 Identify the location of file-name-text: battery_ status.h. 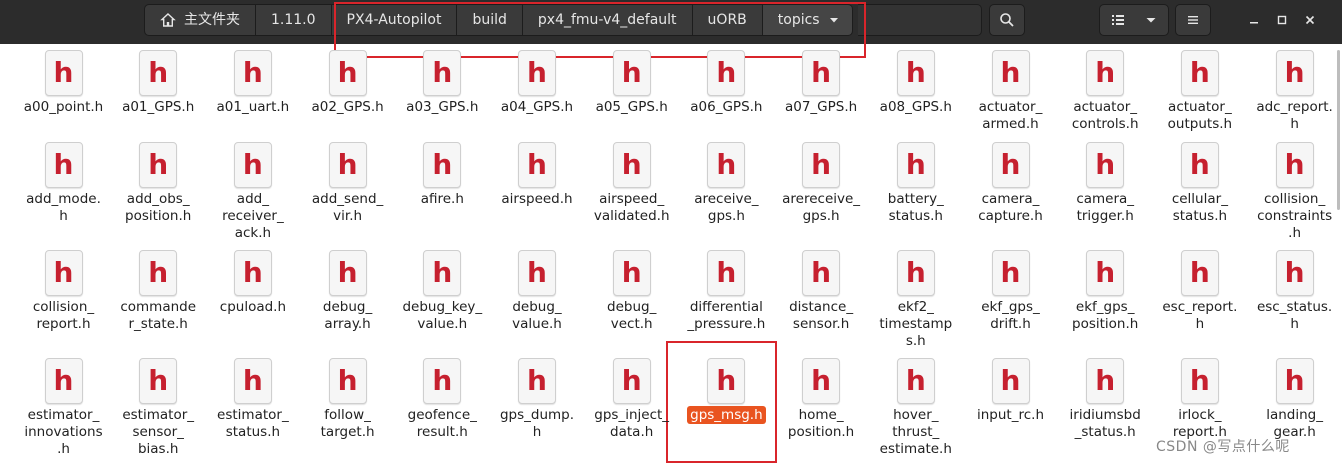
(915, 207).